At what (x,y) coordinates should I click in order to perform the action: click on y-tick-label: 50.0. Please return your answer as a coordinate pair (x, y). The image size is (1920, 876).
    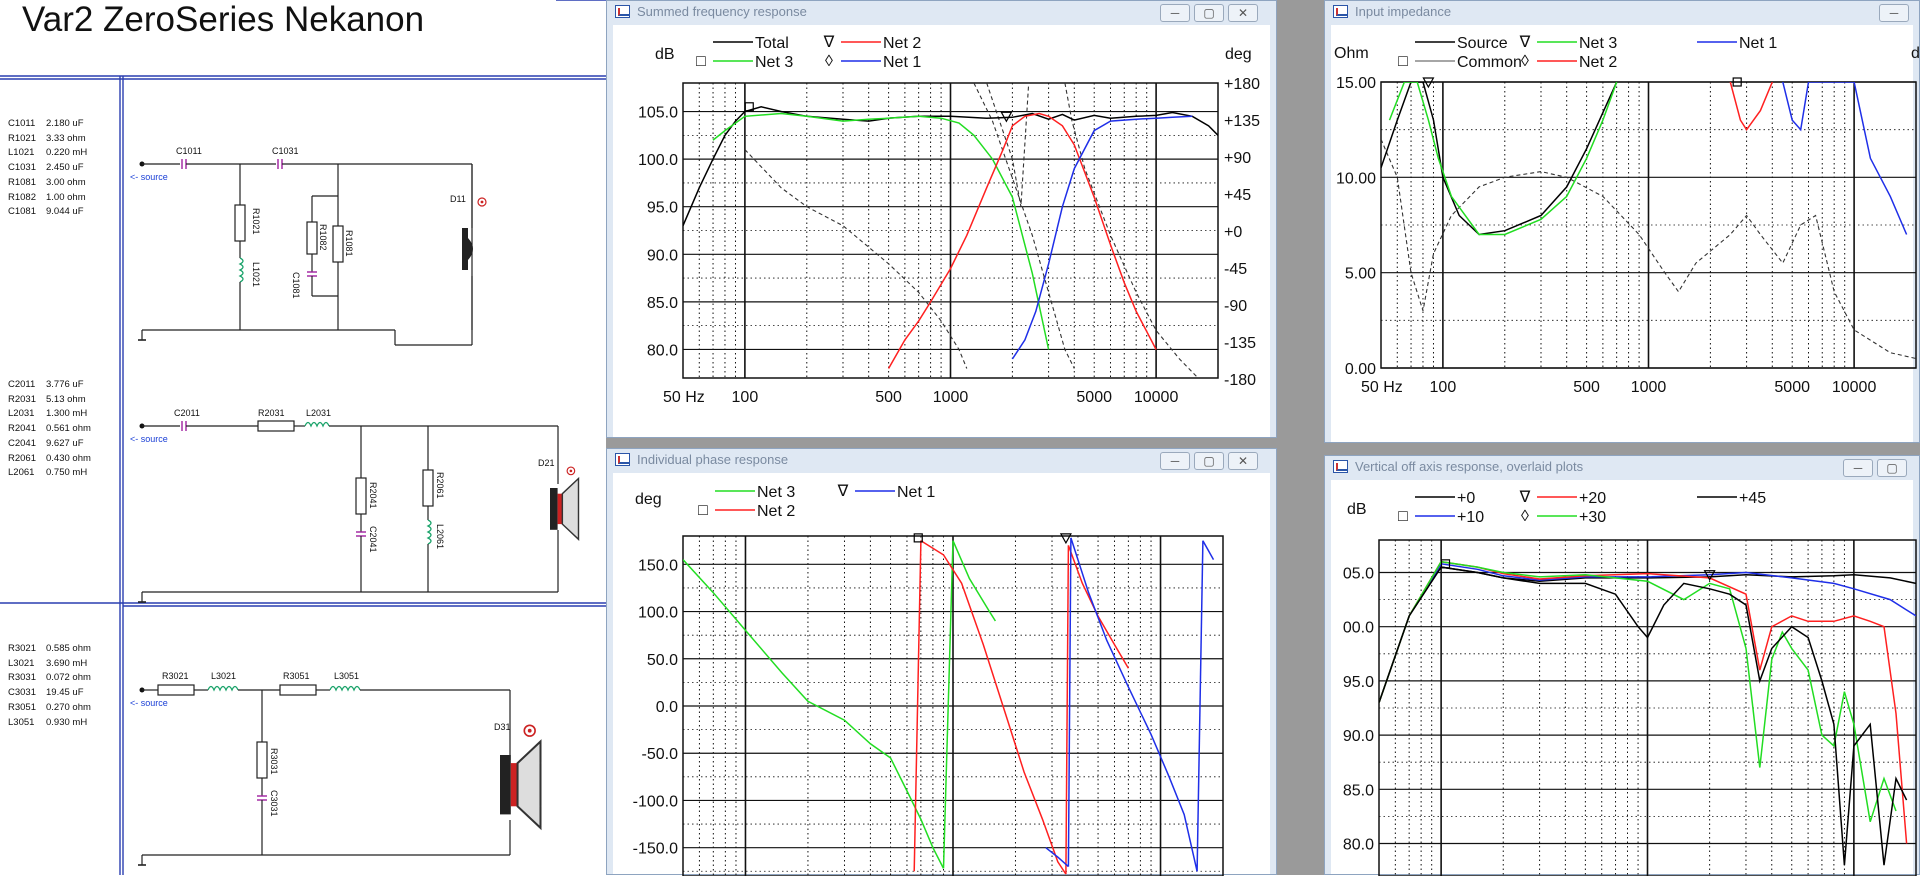
    Looking at the image, I should click on (662, 660).